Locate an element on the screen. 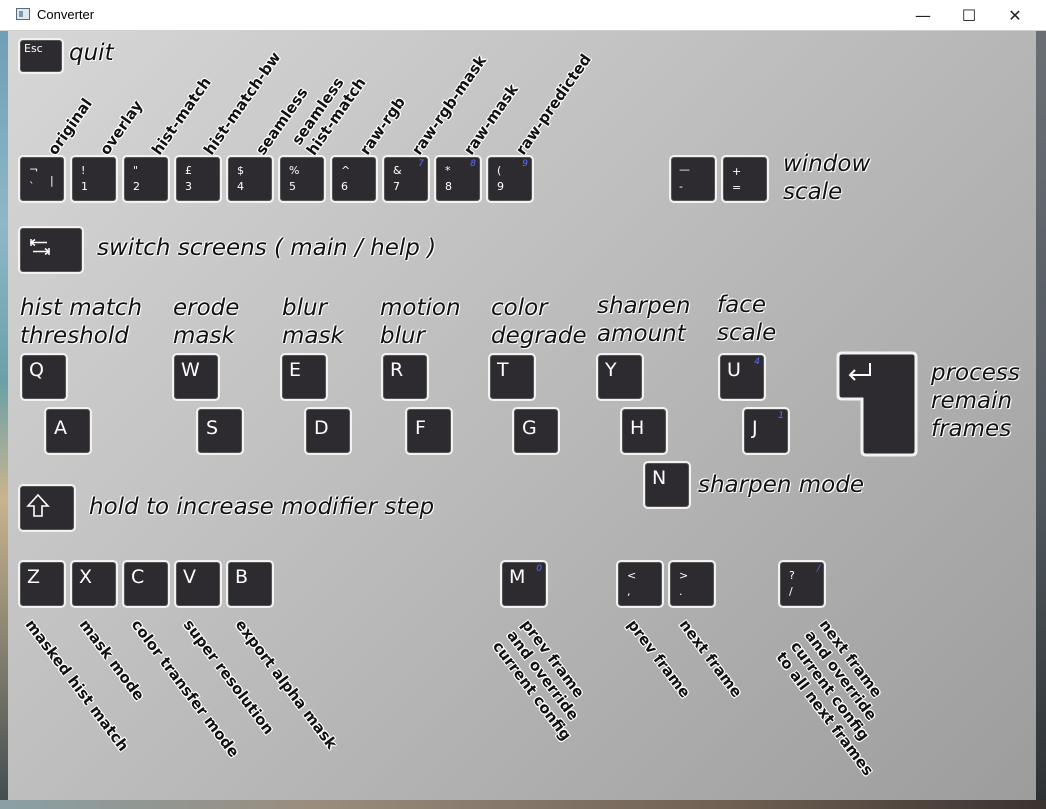  key-d: D is located at coordinates (328, 431).